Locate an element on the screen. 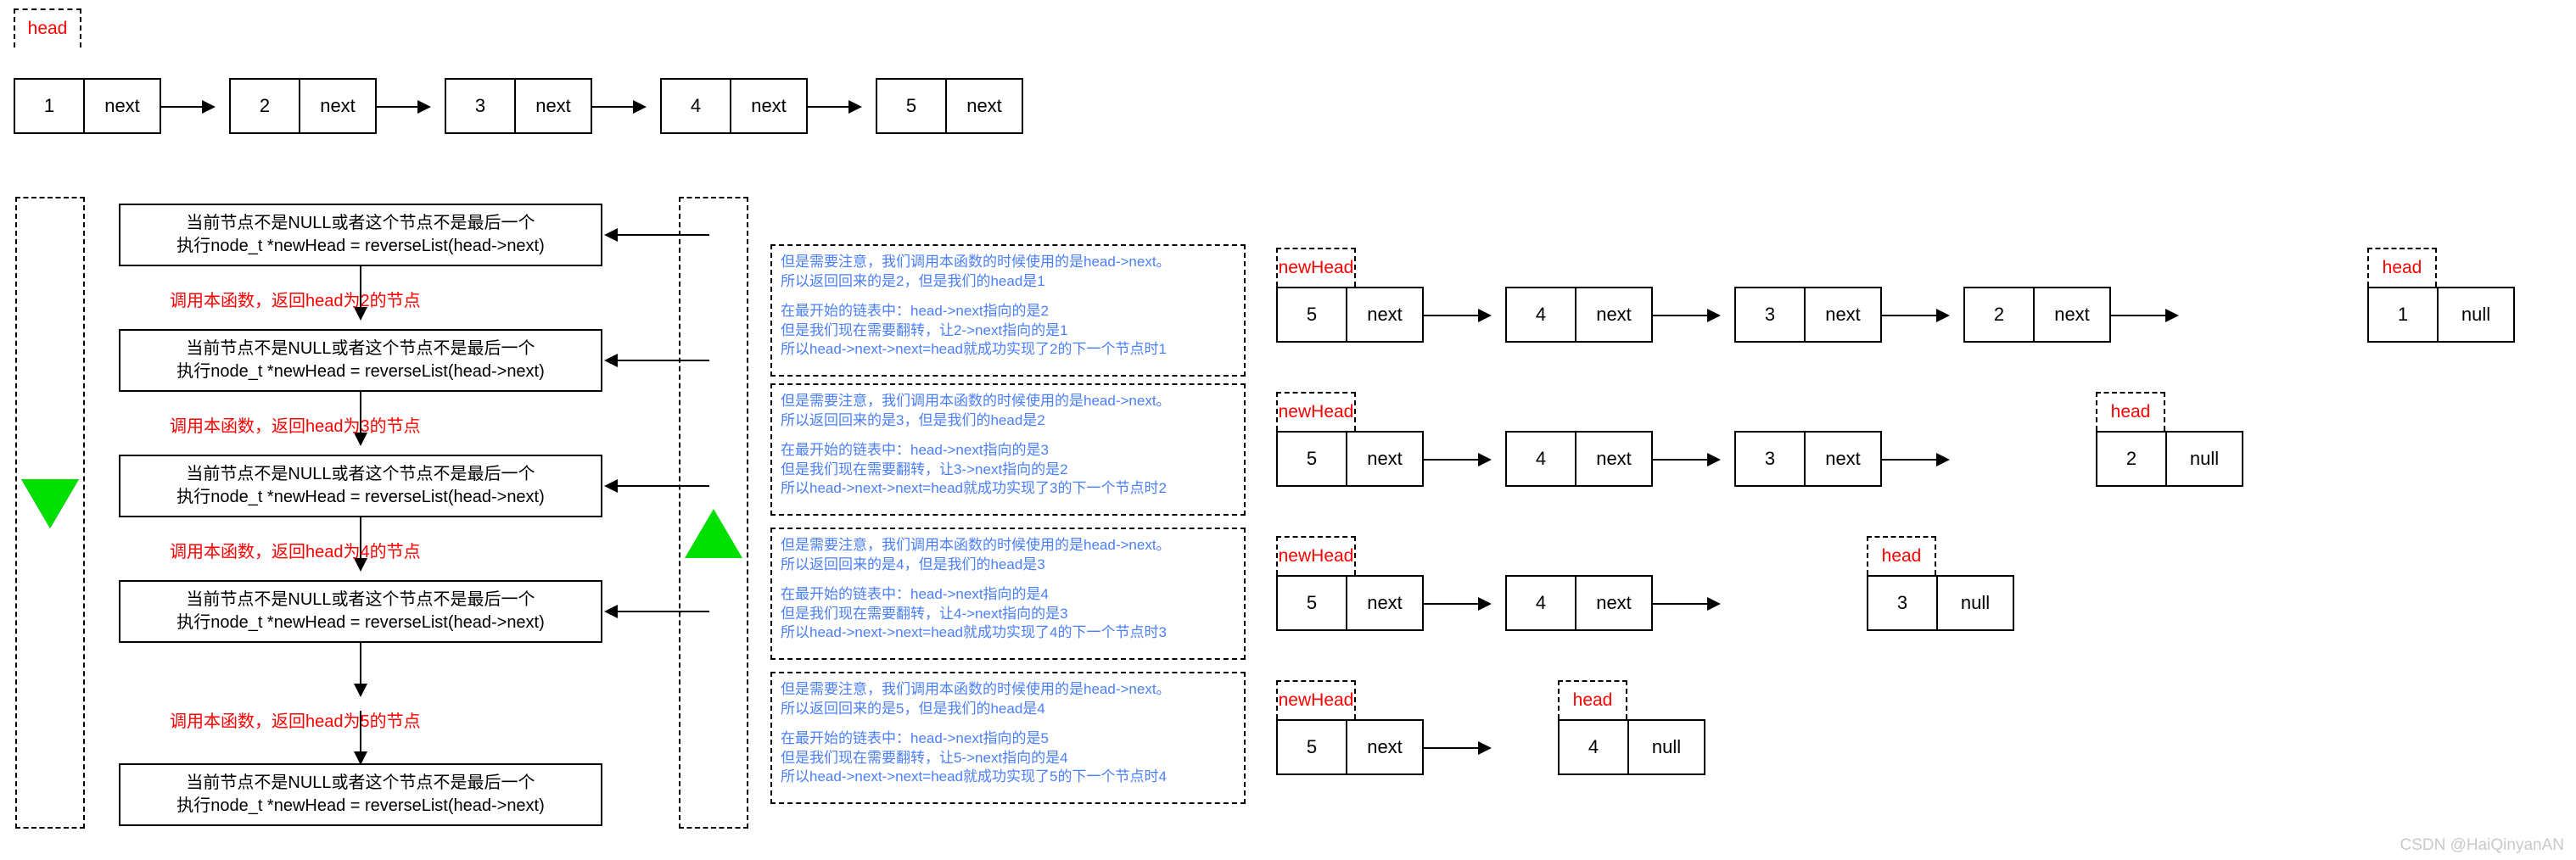 The width and height of the screenshot is (2576, 860). note-line: 所以返回回来的是4，但是我们的head是3 is located at coordinates (913, 564).